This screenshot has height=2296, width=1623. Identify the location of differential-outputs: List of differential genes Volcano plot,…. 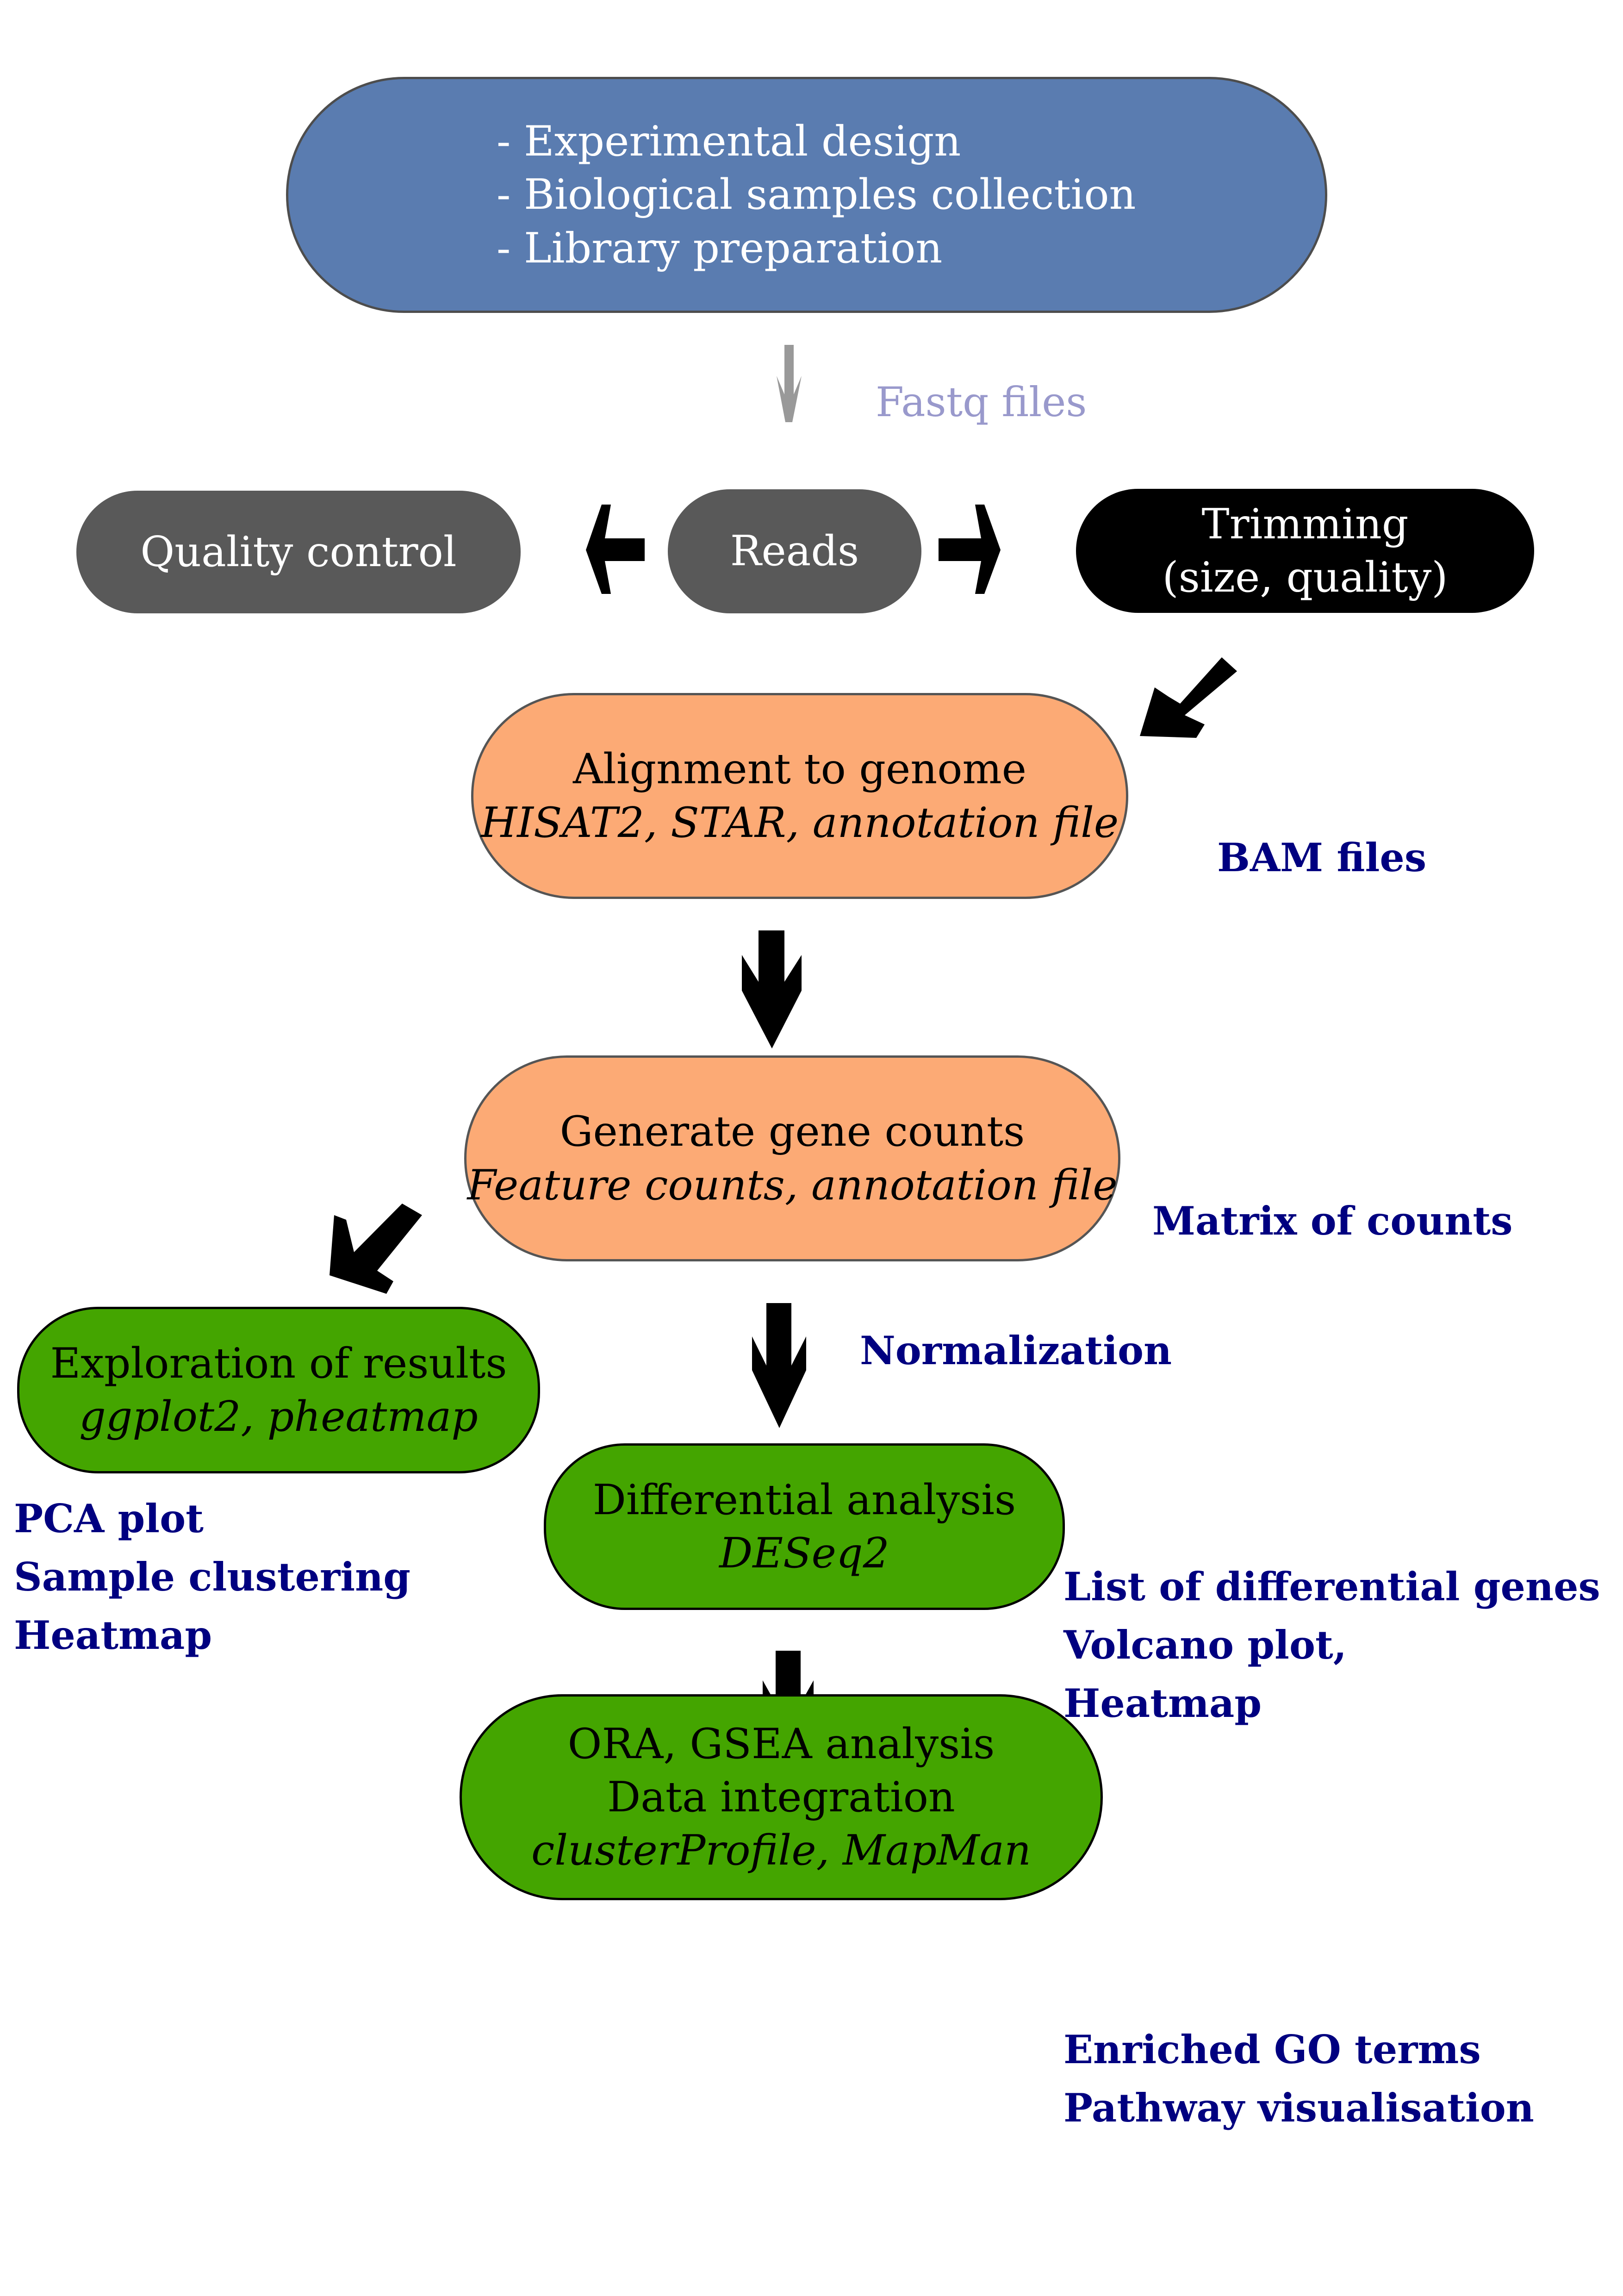
(1331, 1645).